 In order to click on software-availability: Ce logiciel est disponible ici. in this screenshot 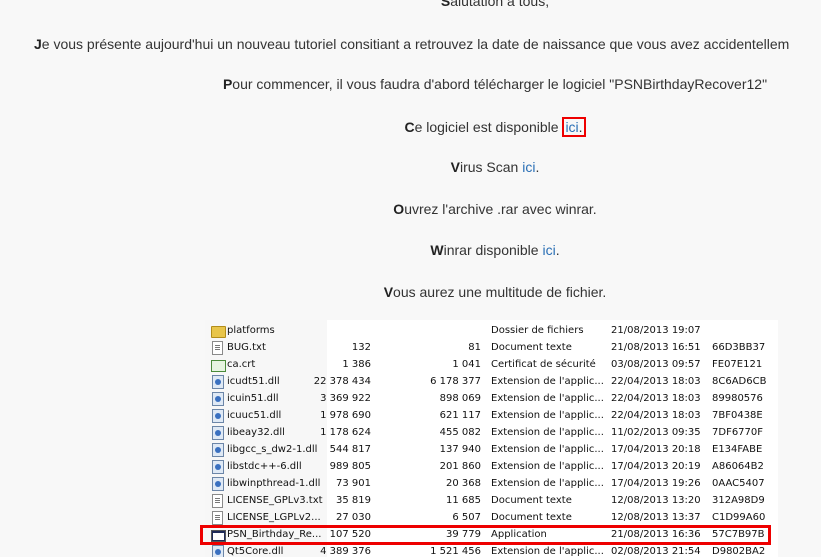, I will do `click(410, 127)`.